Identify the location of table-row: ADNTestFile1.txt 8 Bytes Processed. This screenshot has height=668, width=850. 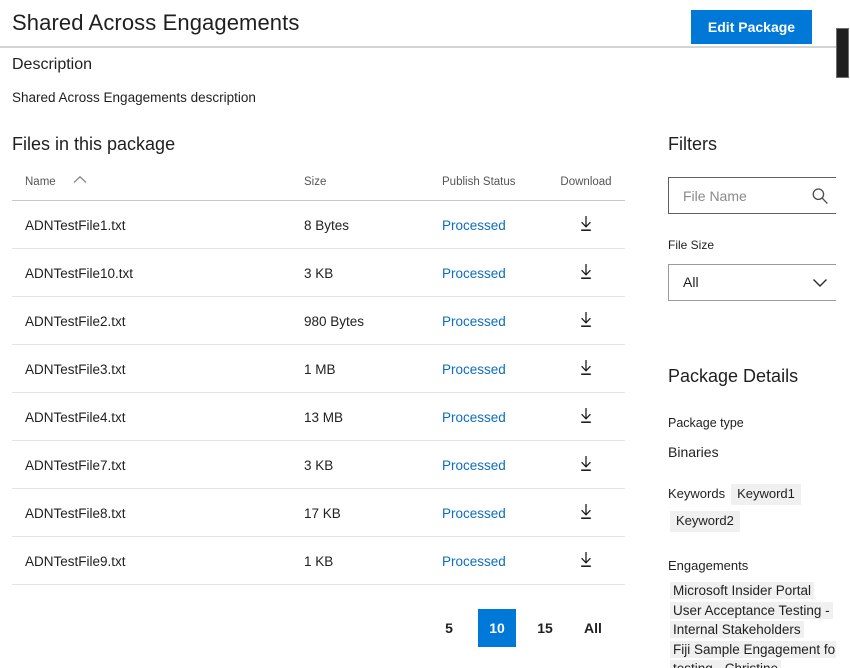
(318, 225).